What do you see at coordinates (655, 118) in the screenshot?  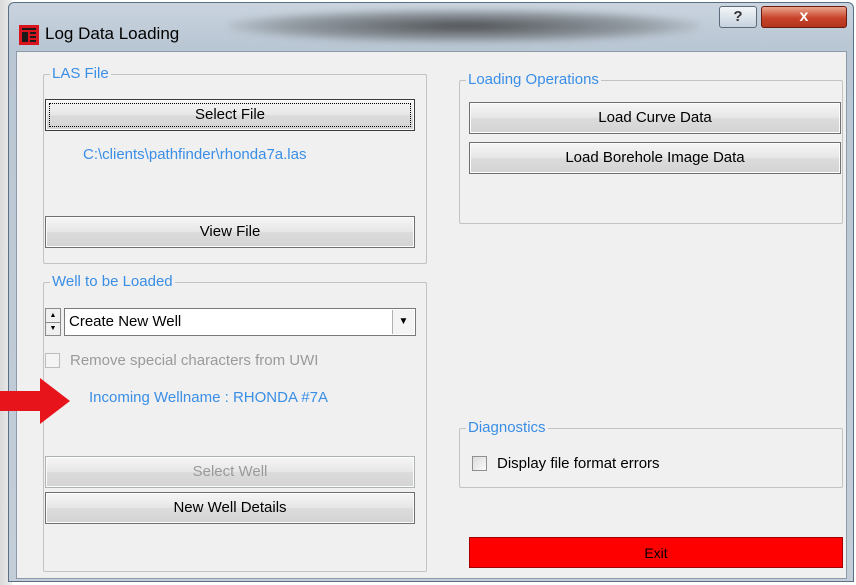 I see `load-curve-data-button: Load Curve Data` at bounding box center [655, 118].